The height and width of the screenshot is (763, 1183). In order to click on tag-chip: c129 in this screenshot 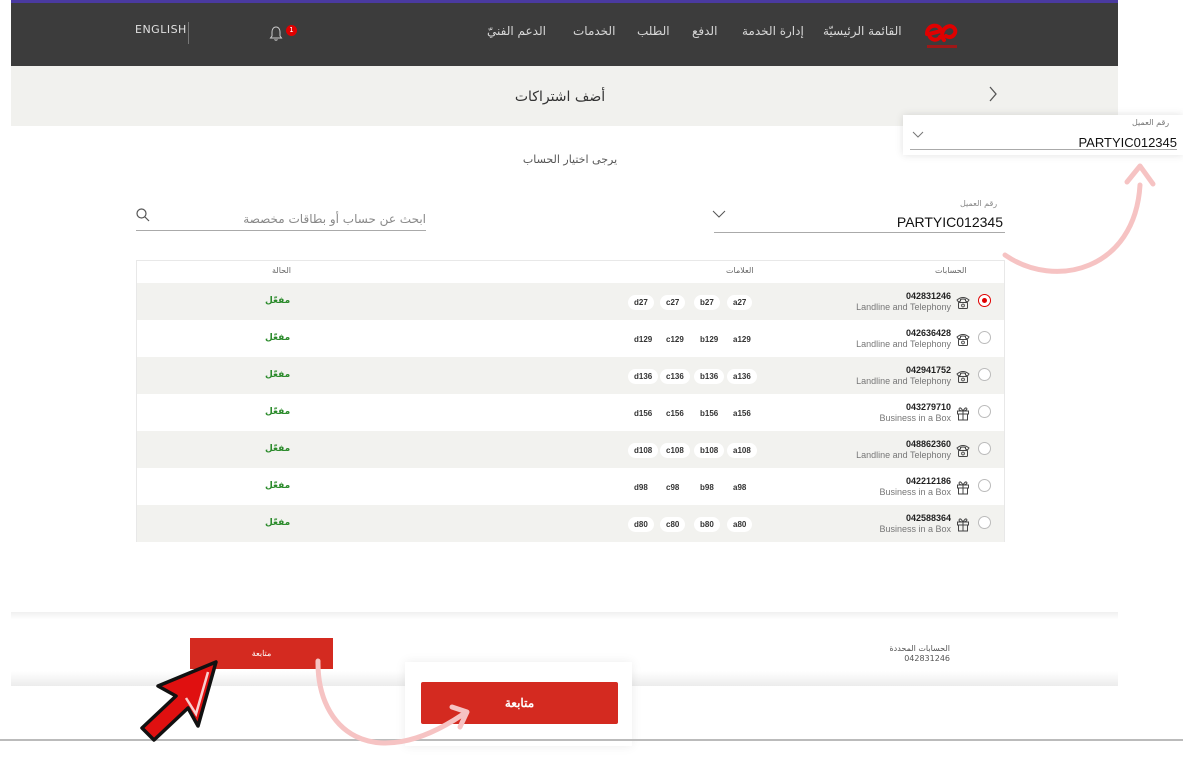, I will do `click(675, 339)`.